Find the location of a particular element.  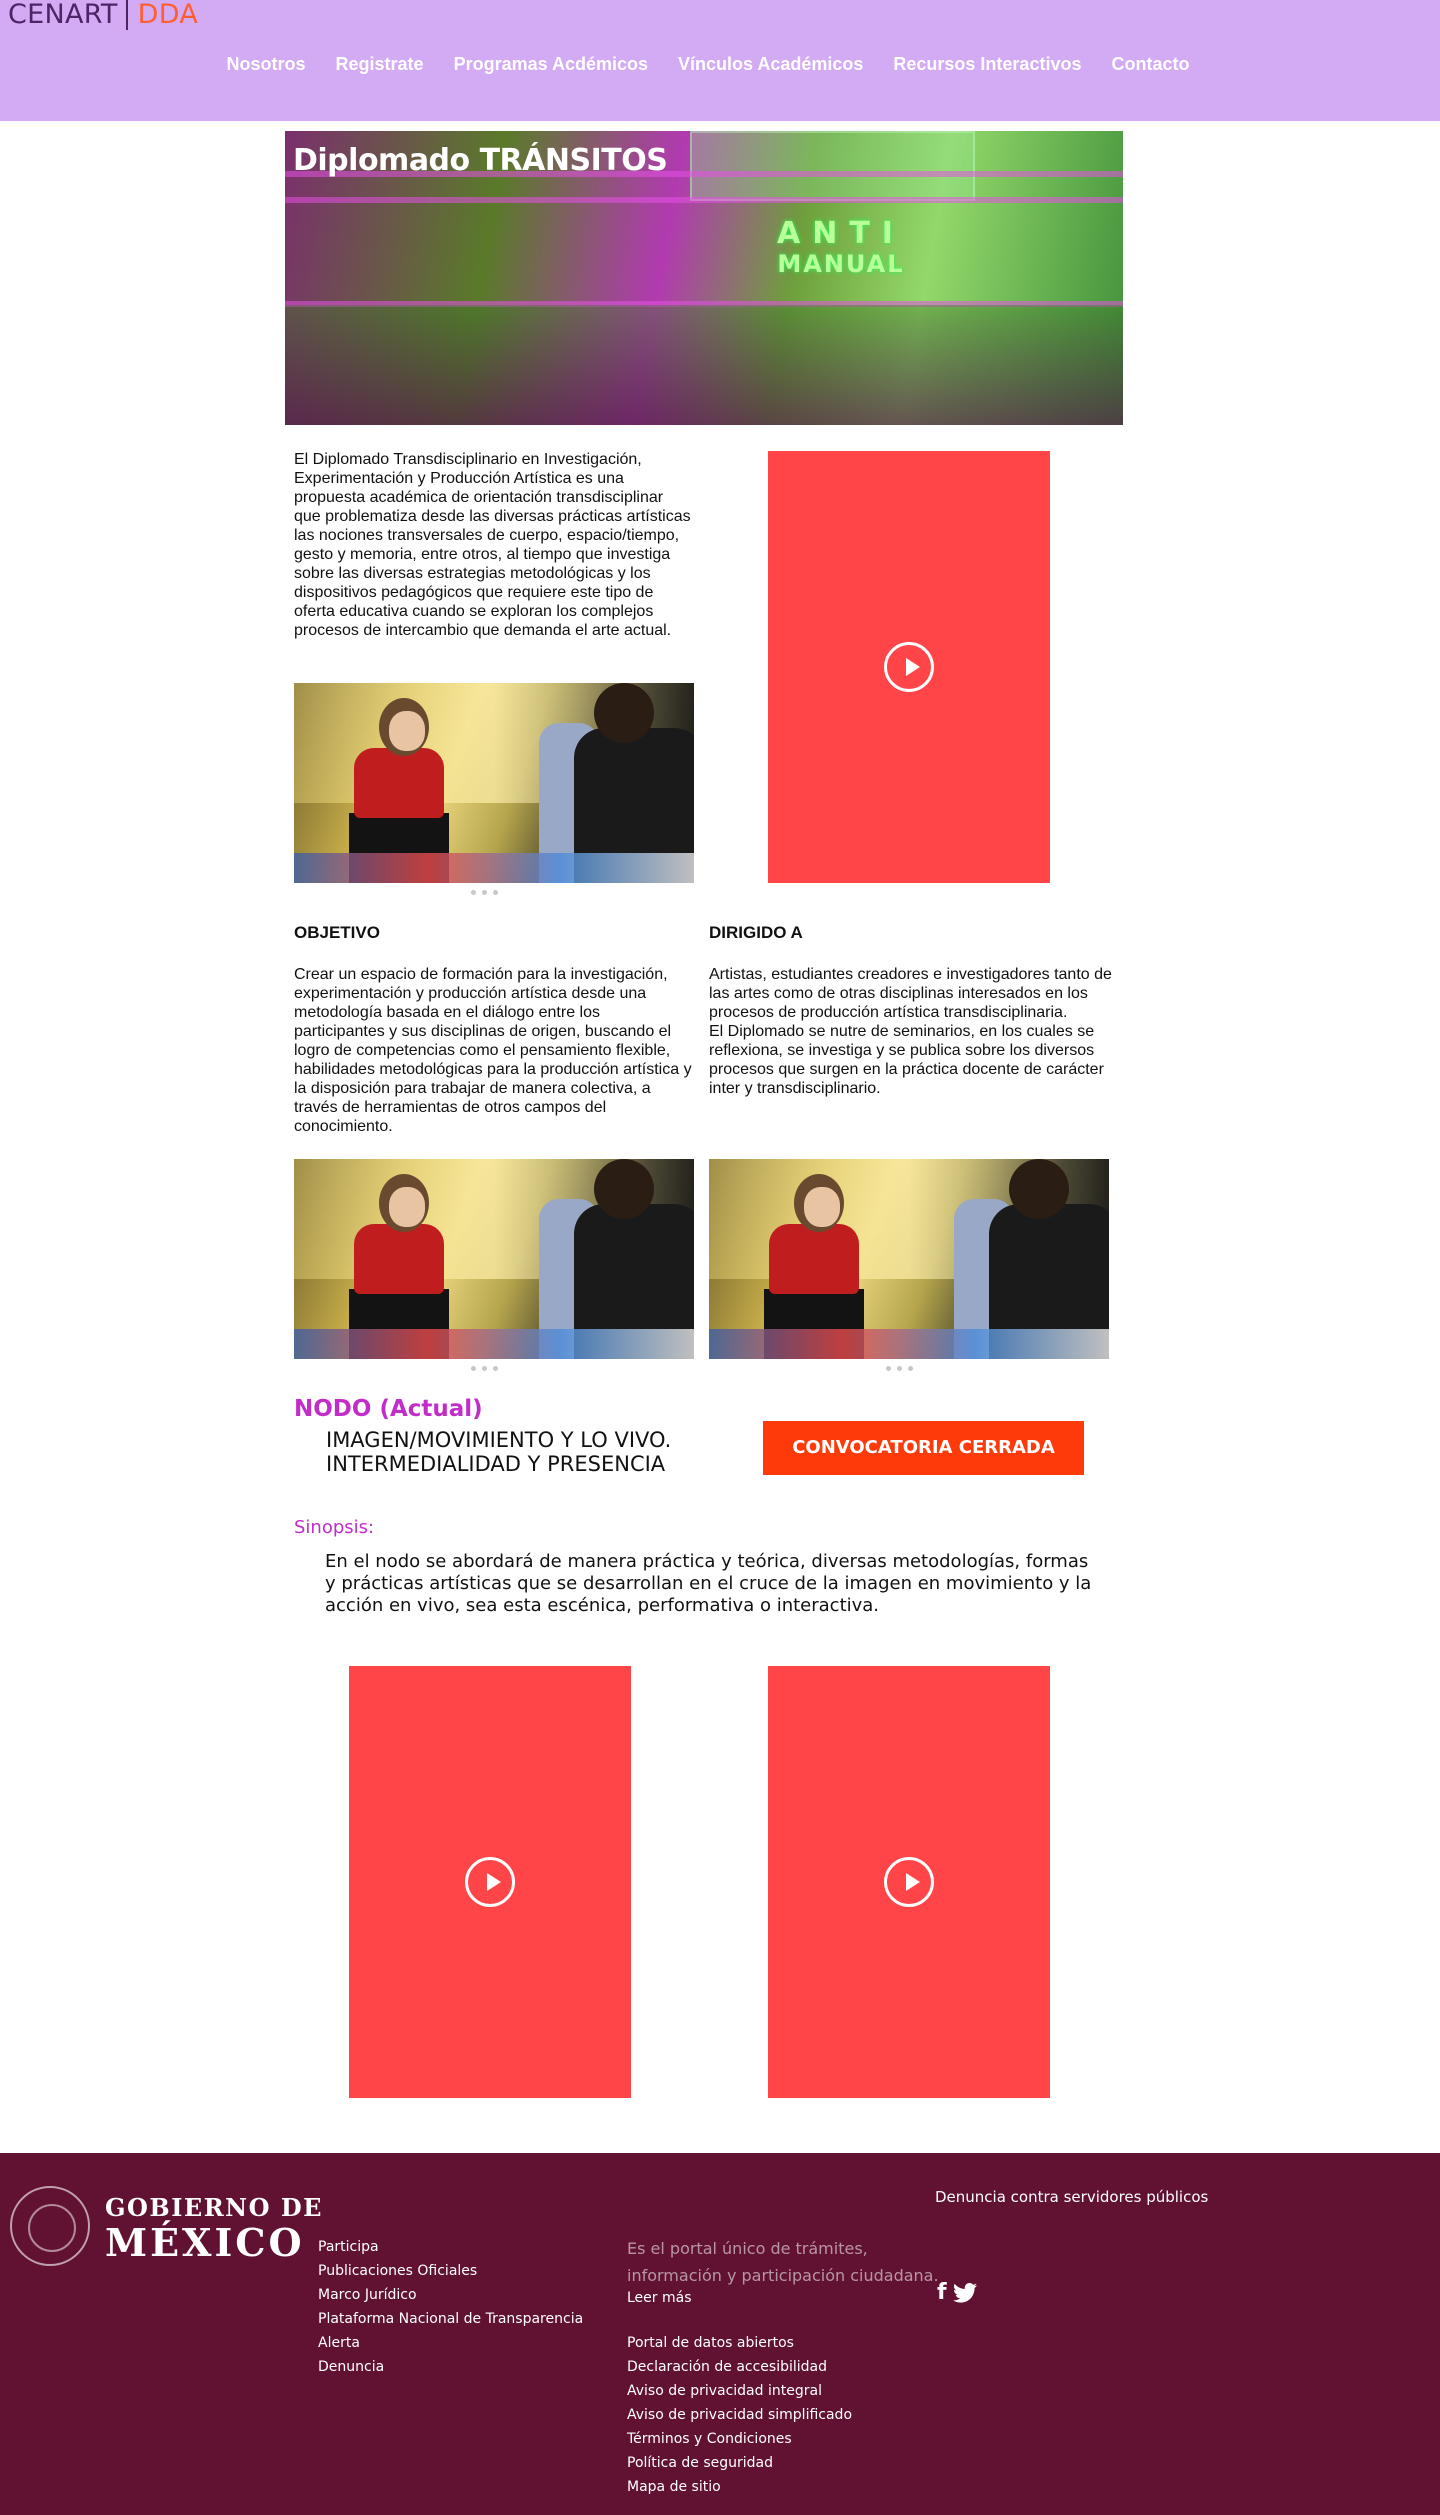

hero-anti-manual-sign: ANTI MANUAL is located at coordinates (841, 249).